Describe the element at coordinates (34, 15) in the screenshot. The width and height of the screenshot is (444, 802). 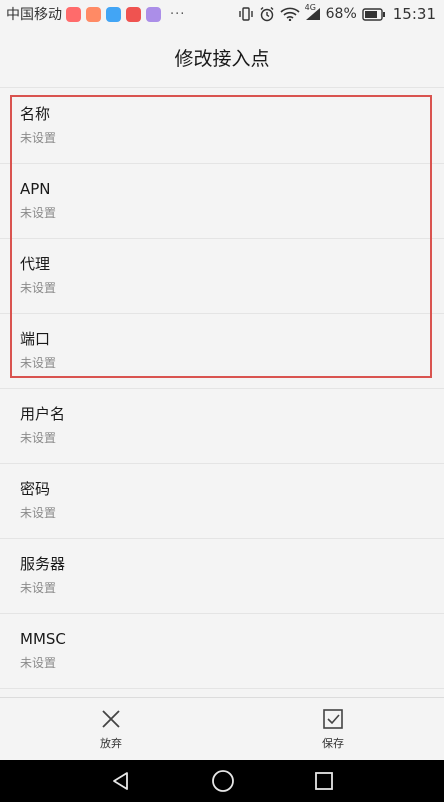
I see `carrier-name: 中国移动` at that location.